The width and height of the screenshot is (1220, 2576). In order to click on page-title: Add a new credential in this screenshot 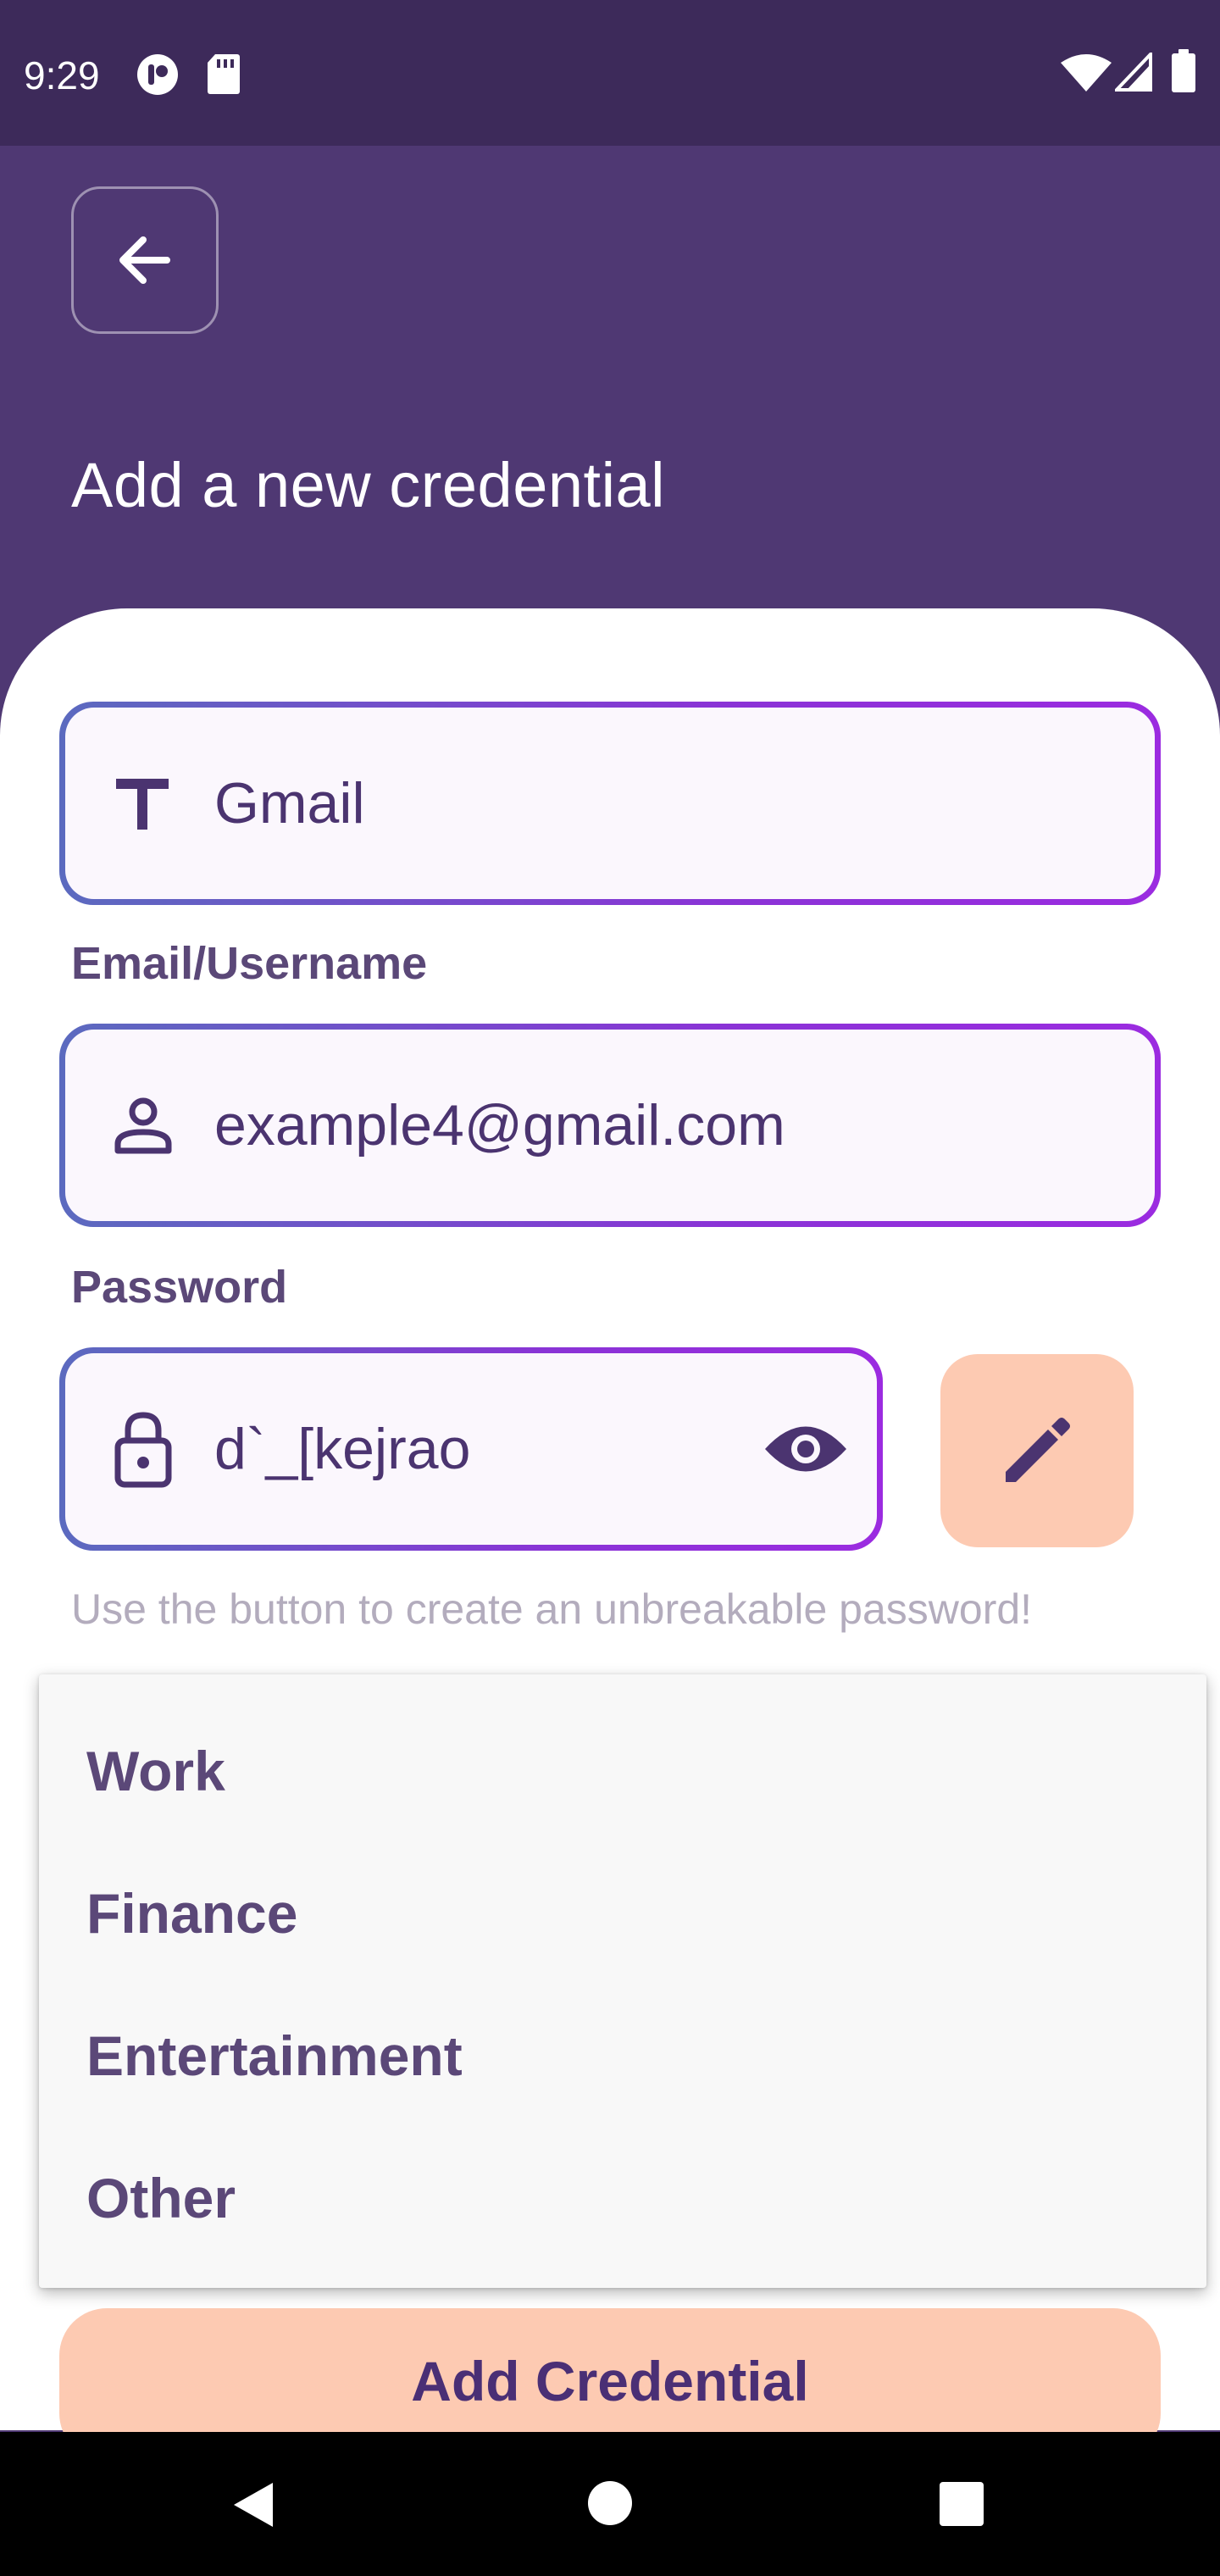, I will do `click(368, 485)`.